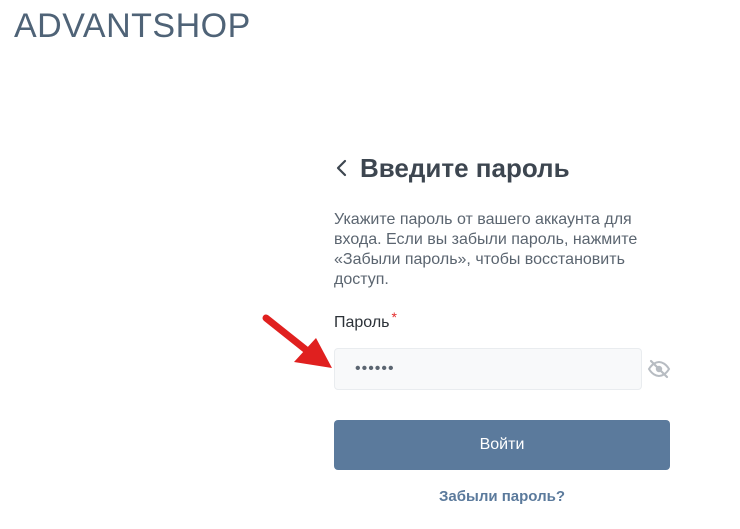 This screenshot has width=740, height=529. Describe the element at coordinates (659, 369) in the screenshot. I see `eye-off-icon` at that location.